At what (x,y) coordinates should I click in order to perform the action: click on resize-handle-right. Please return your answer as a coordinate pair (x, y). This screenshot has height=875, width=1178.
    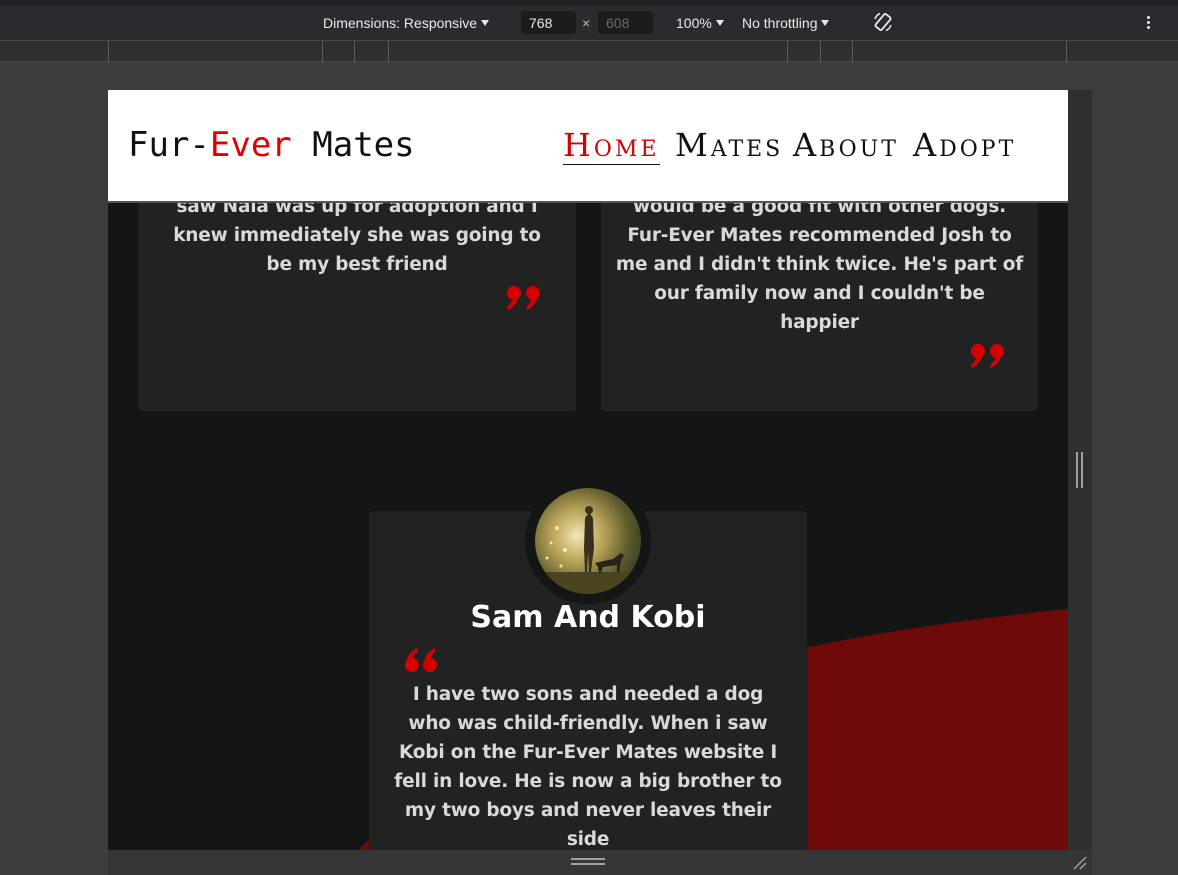
    Looking at the image, I should click on (1080, 470).